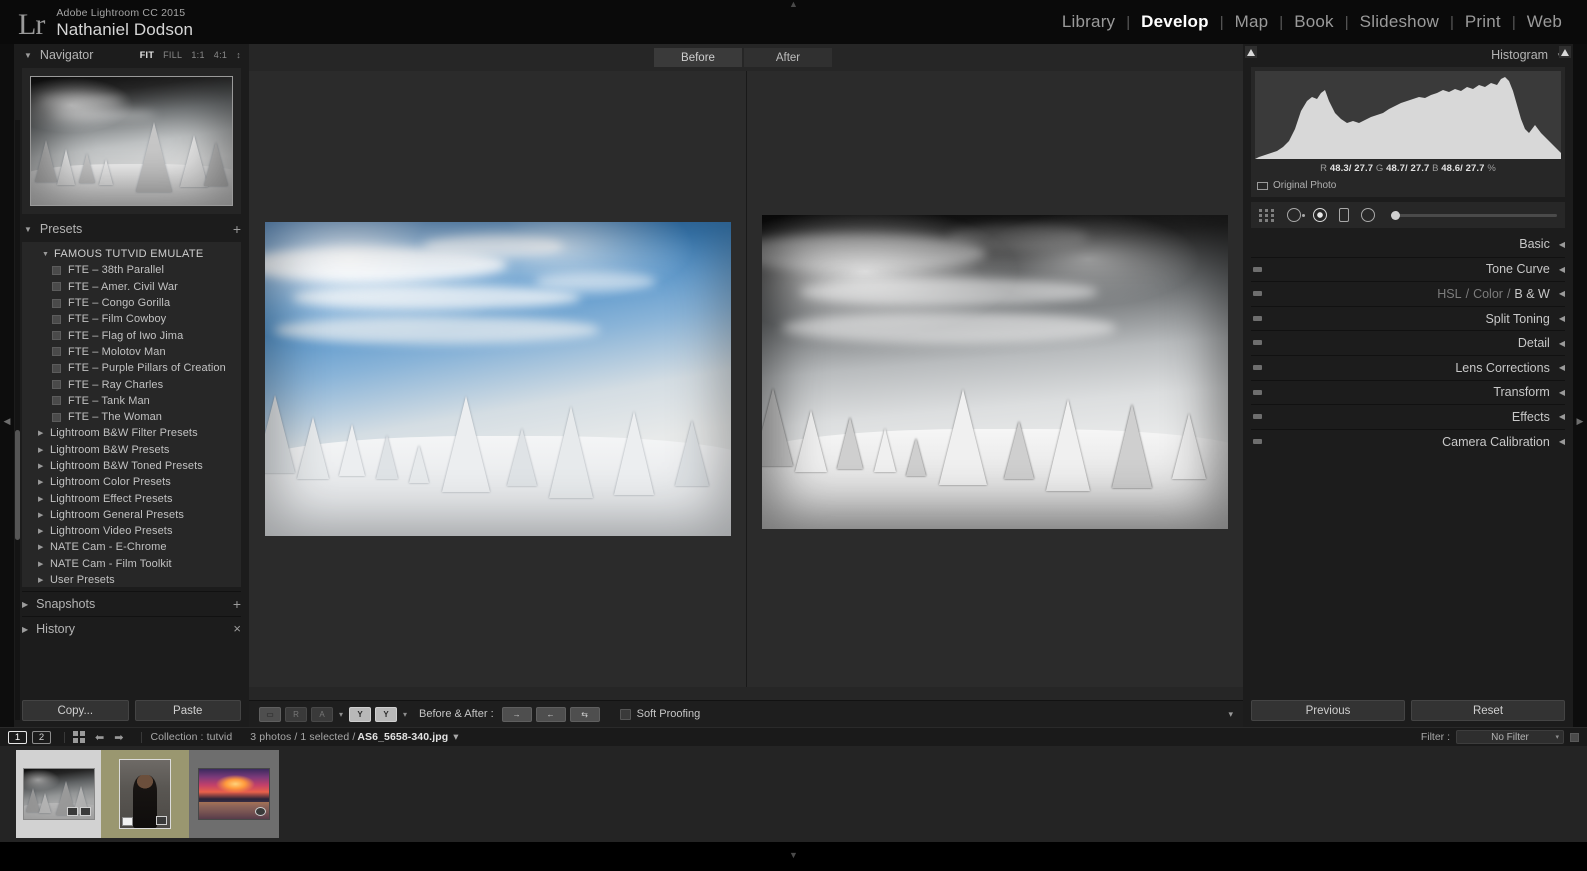 This screenshot has height=871, width=1587. What do you see at coordinates (17, 485) in the screenshot?
I see `left-panel-scrollbar-thumb` at bounding box center [17, 485].